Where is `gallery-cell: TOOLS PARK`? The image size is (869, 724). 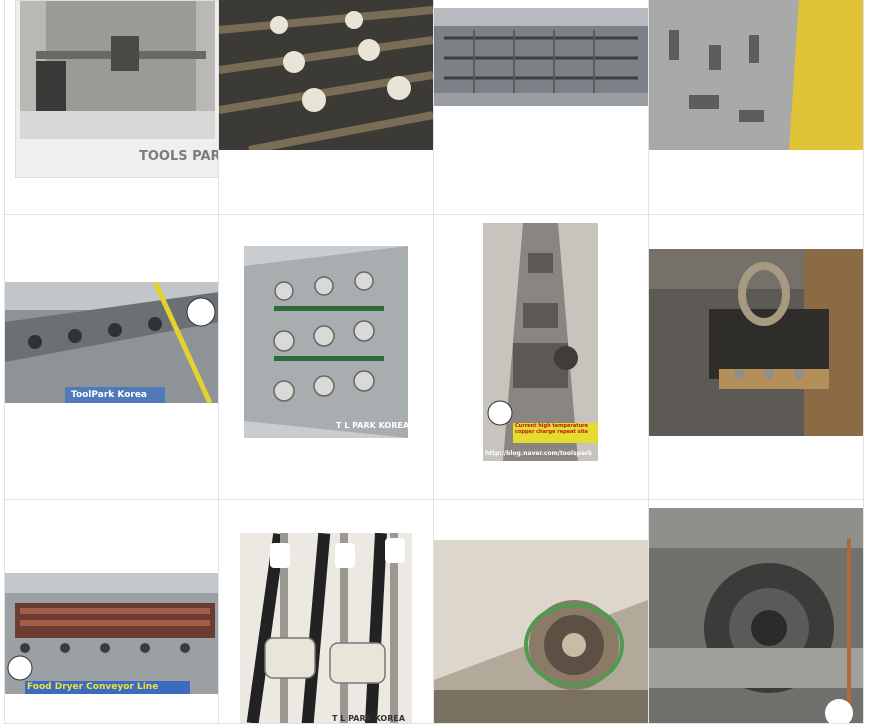
gallery-cell: TOOLS PARK is located at coordinates (111, 107).